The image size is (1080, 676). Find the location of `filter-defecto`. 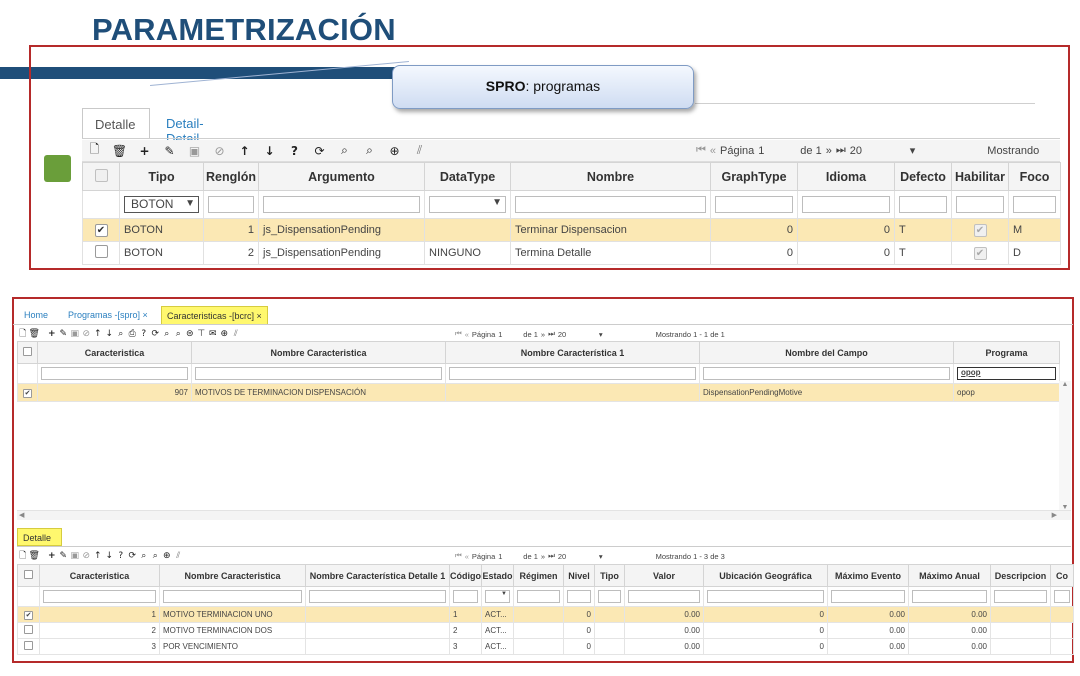

filter-defecto is located at coordinates (923, 204).